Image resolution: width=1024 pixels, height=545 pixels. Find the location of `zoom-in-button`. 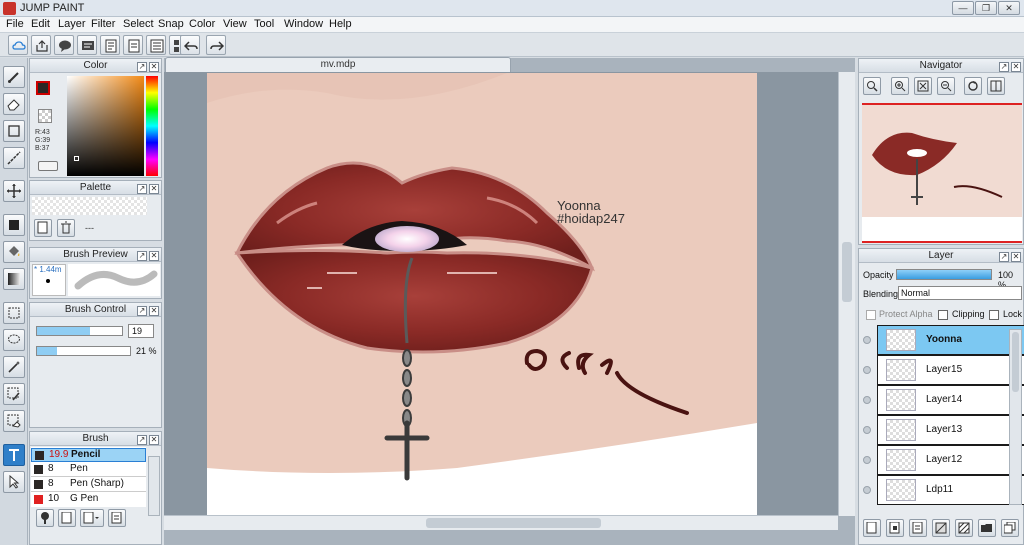

zoom-in-button is located at coordinates (900, 86).